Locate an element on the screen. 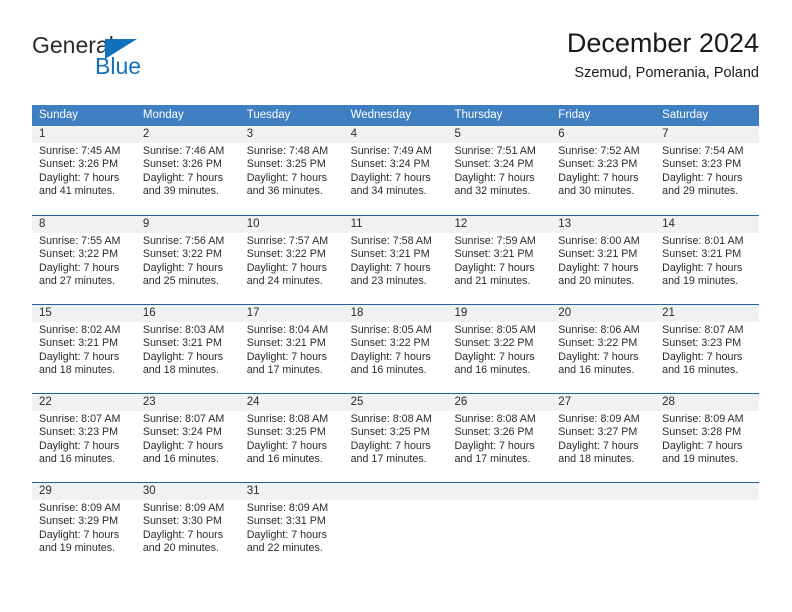  sunset-text: Sunset: 3:29 PM is located at coordinates (79, 521).